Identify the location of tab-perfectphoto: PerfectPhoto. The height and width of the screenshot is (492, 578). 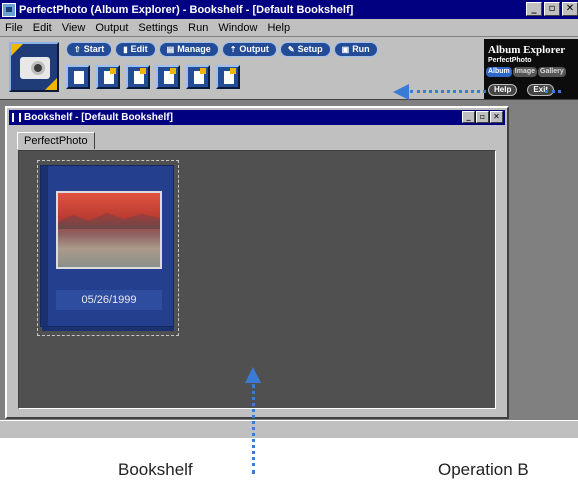
(56, 140).